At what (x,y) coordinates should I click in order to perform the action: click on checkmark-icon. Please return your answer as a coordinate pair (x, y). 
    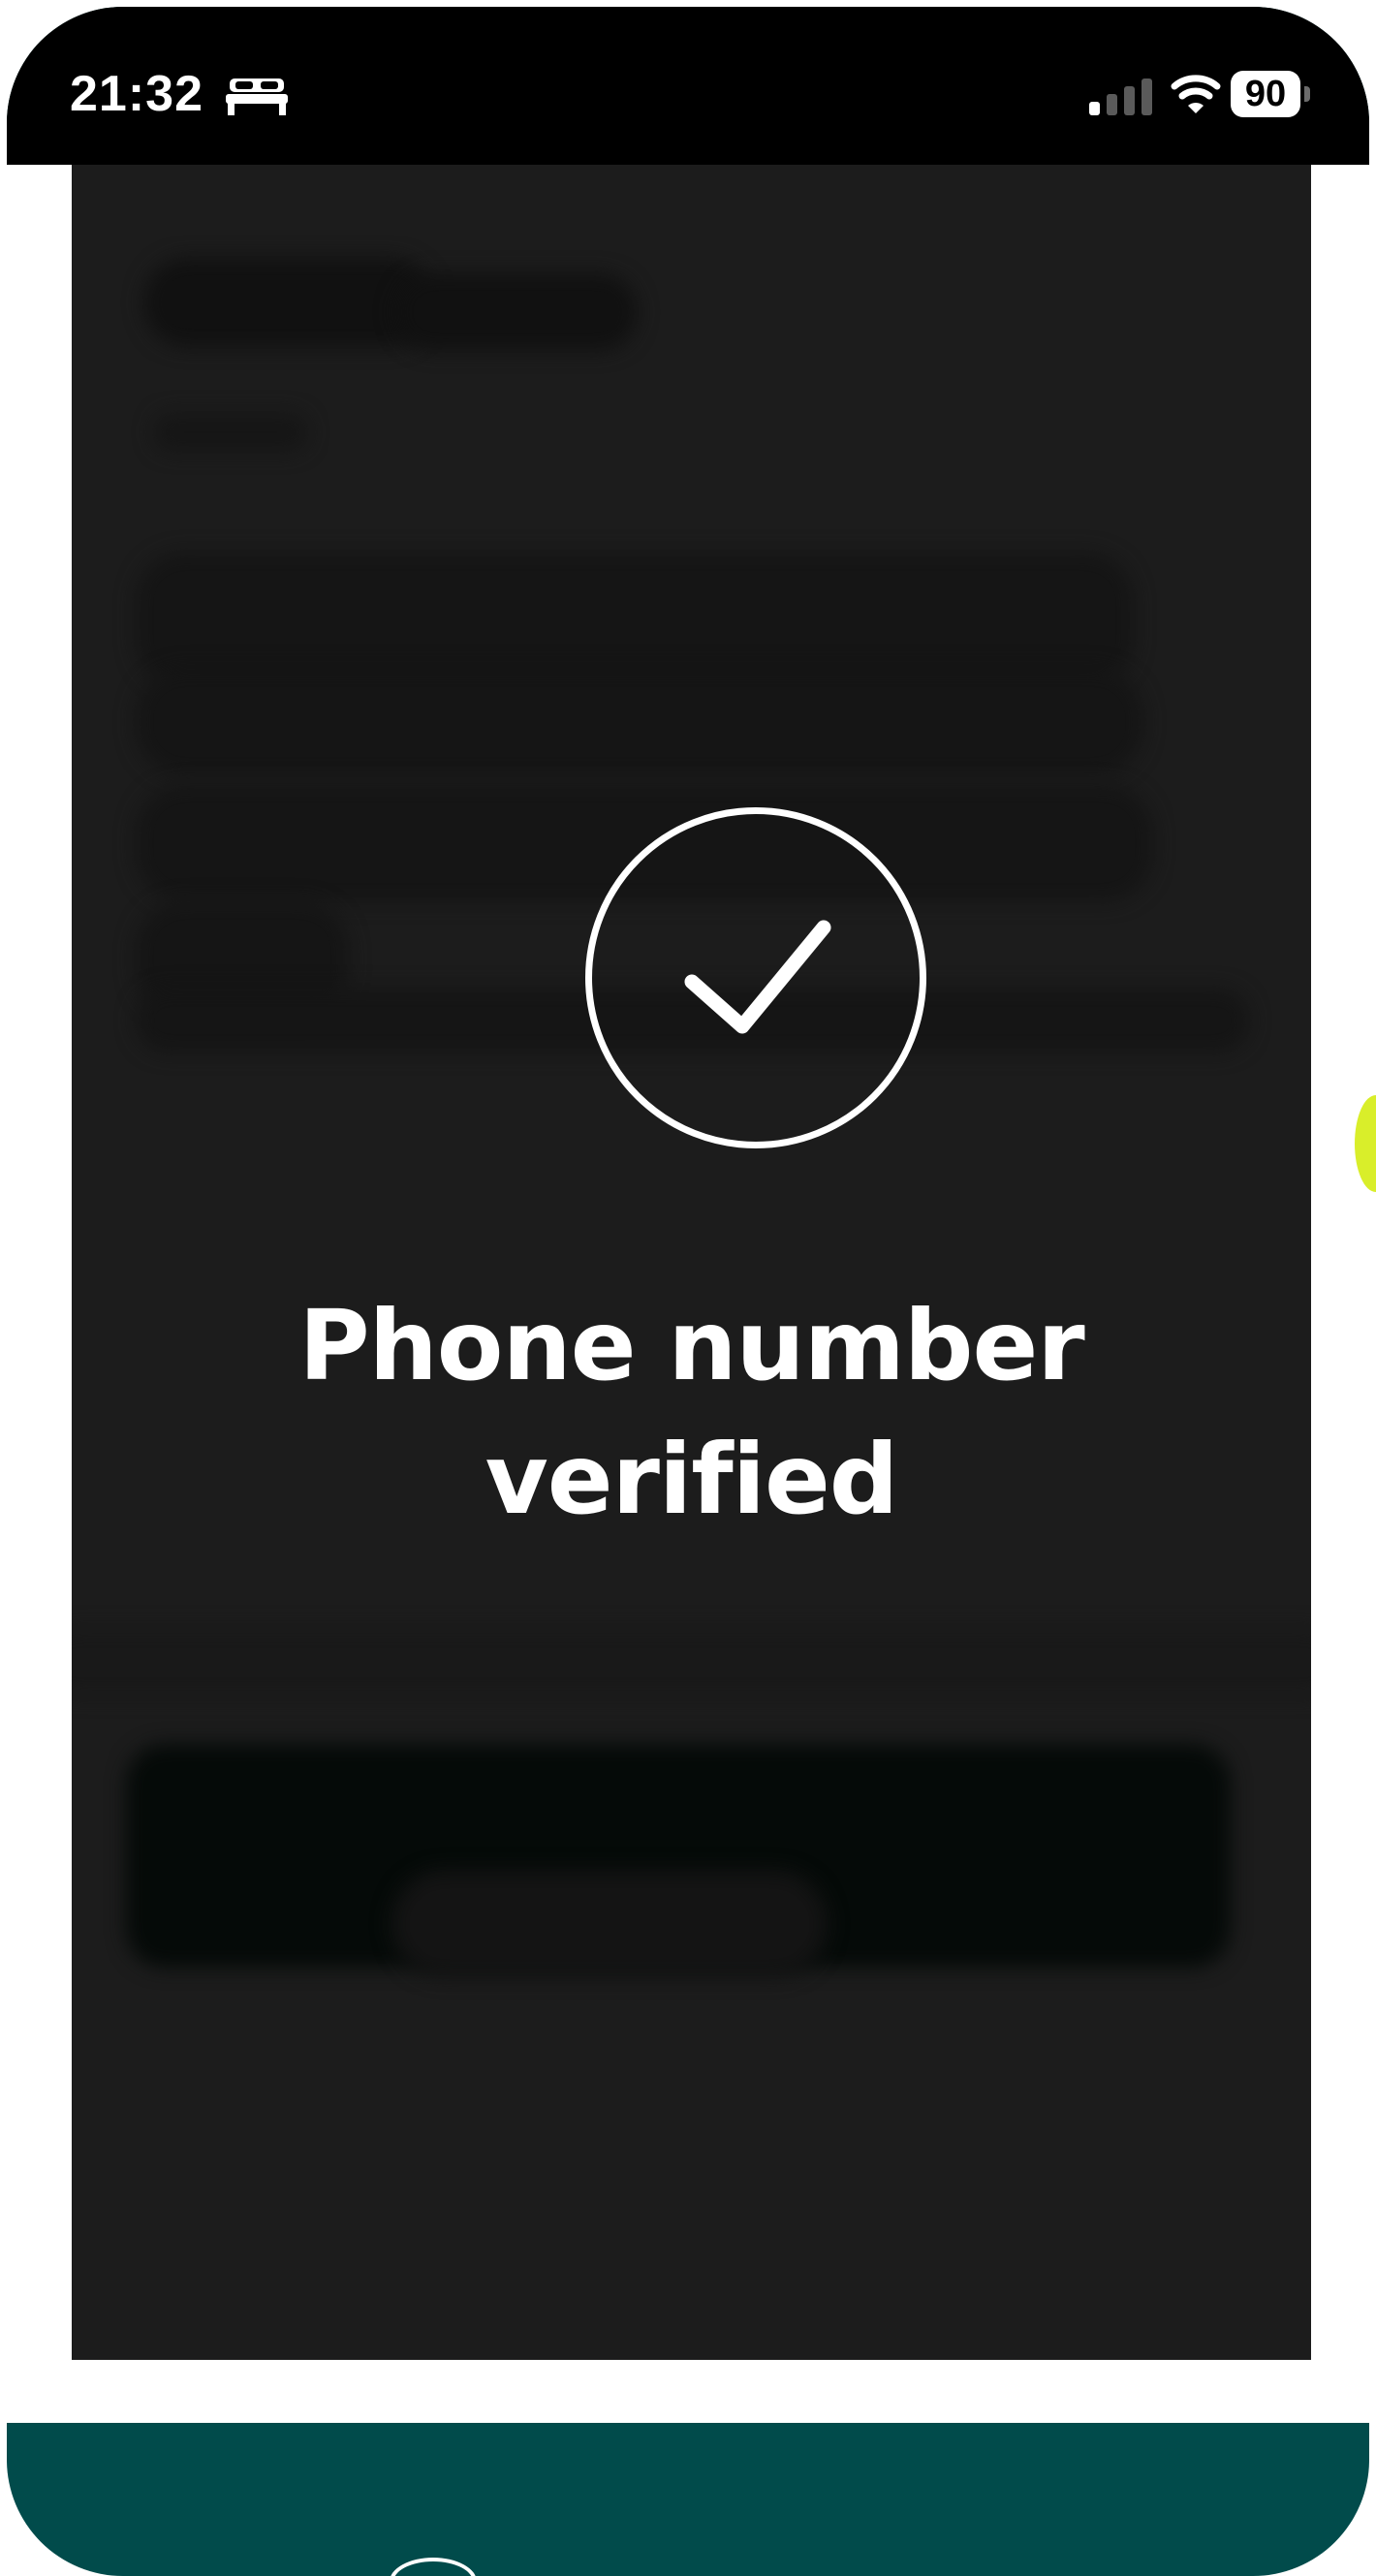
    Looking at the image, I should click on (757, 977).